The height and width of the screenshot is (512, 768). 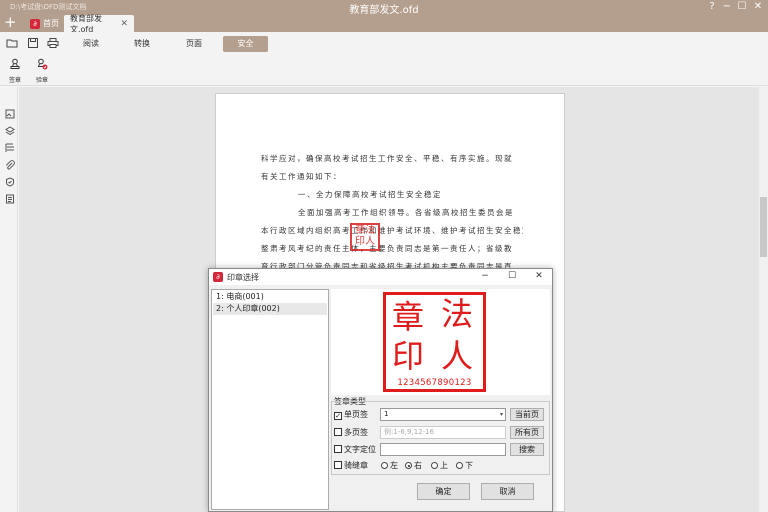 I want to click on radio-top: 上, so click(x=439, y=465).